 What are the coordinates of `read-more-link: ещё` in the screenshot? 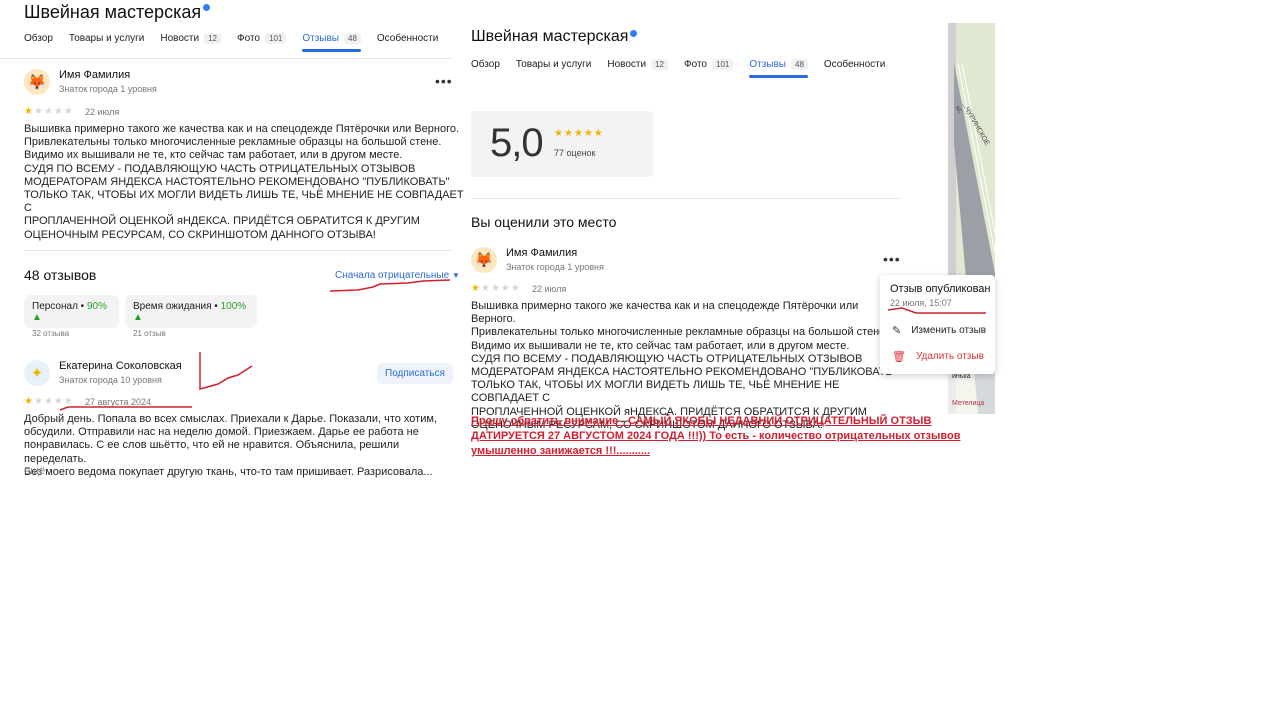 It's located at (34, 471).